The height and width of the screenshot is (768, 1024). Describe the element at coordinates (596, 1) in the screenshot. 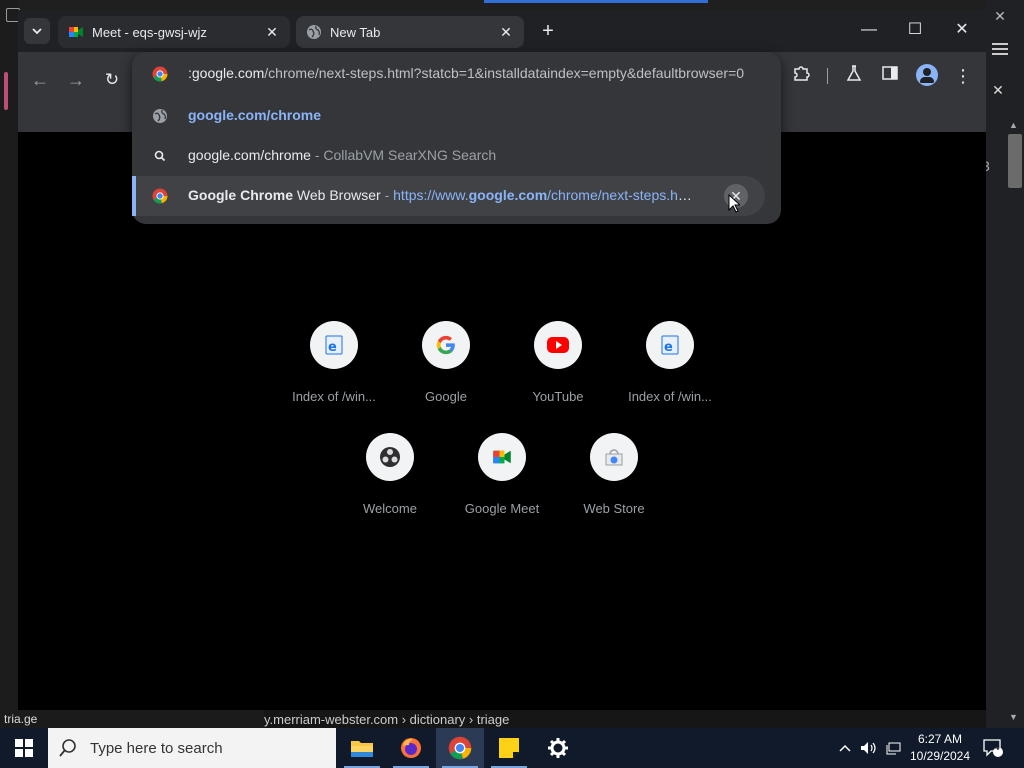

I see `background-active-tab-indicator` at that location.